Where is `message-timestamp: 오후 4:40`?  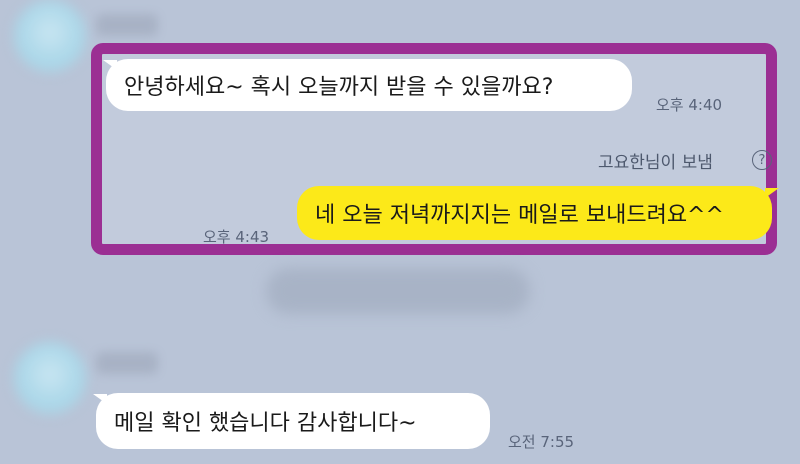 message-timestamp: 오후 4:40 is located at coordinates (689, 105).